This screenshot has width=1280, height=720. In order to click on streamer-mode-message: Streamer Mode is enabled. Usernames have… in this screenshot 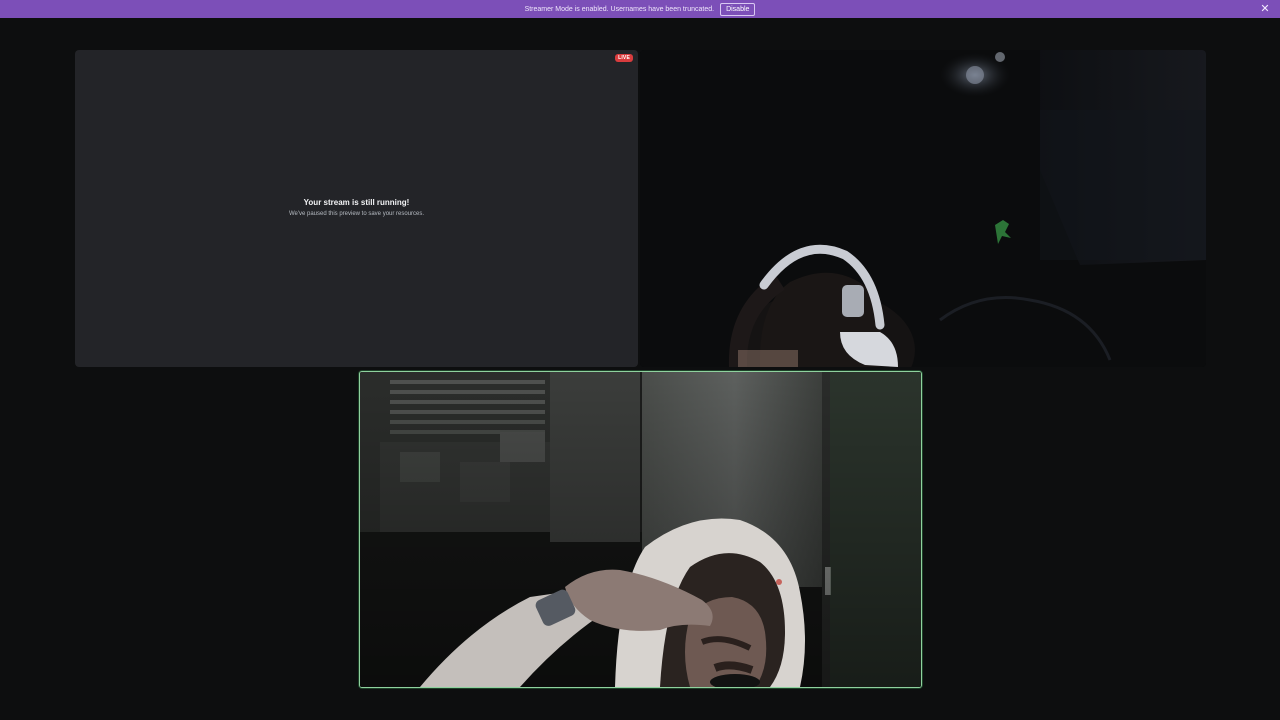, I will do `click(619, 9)`.